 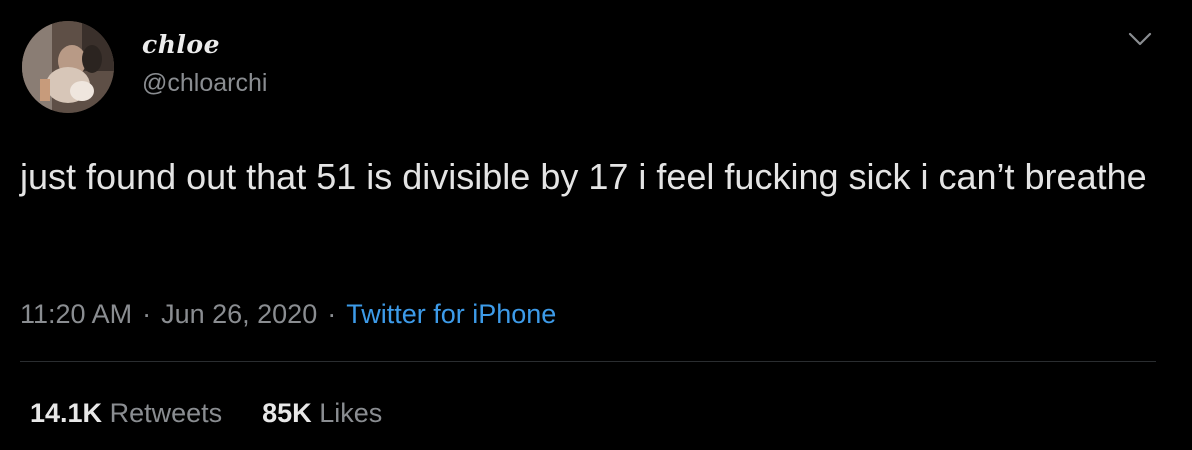 I want to click on divider, so click(x=588, y=361).